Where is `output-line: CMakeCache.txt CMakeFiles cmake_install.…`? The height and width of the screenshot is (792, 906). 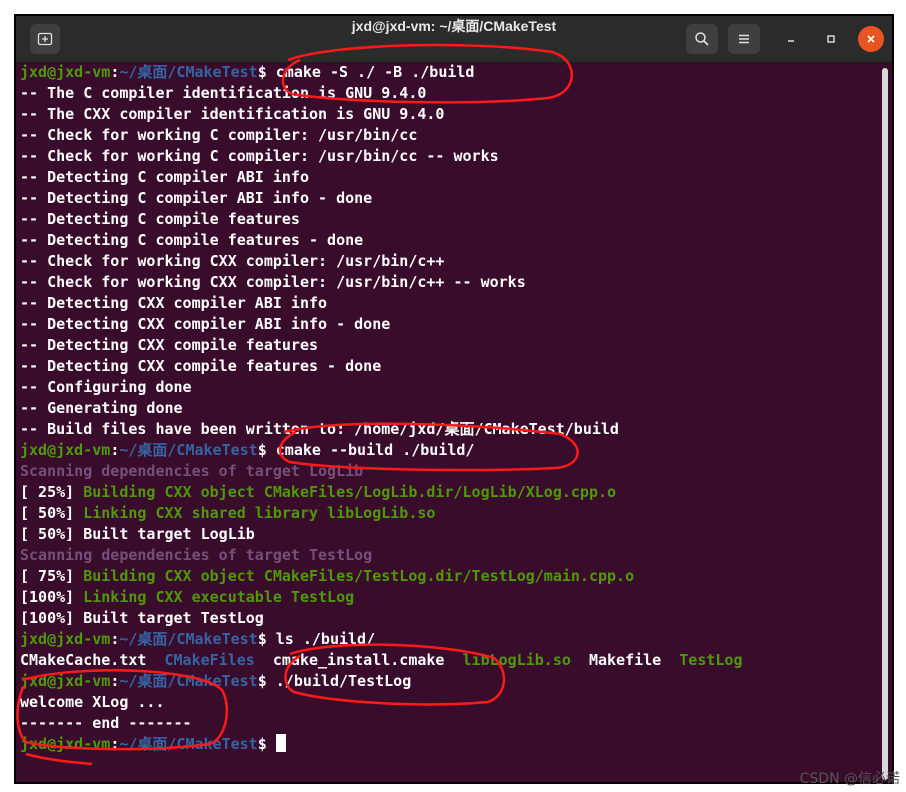
output-line: CMakeCache.txt CMakeFiles cmake_install.… is located at coordinates (449, 660).